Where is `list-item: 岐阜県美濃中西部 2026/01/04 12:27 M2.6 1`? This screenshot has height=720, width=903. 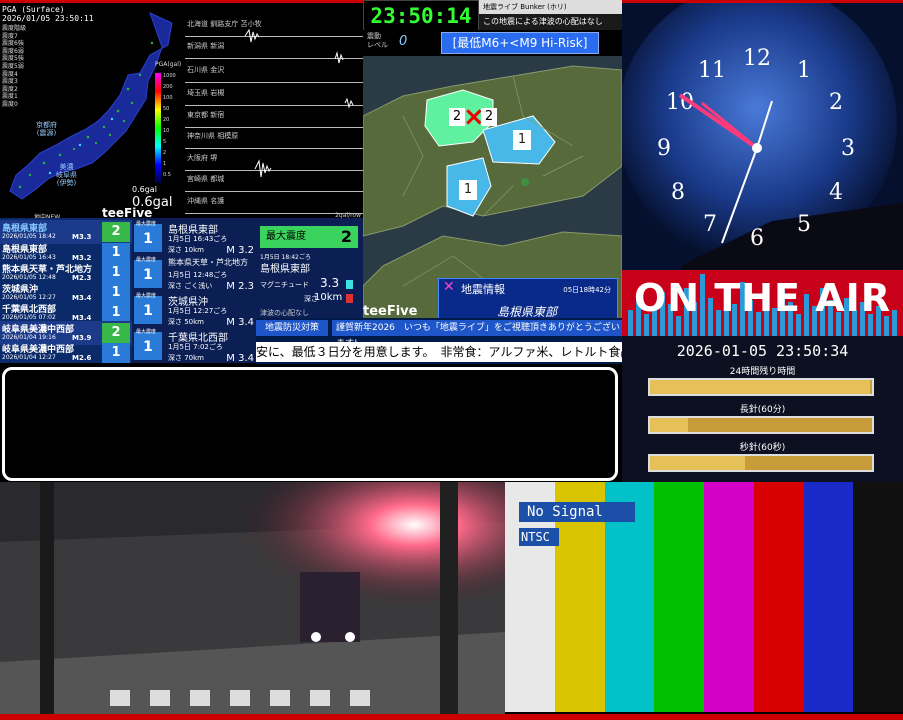 list-item: 岐阜県美濃中西部 2026/01/04 12:27 M2.6 1 is located at coordinates (66, 352).